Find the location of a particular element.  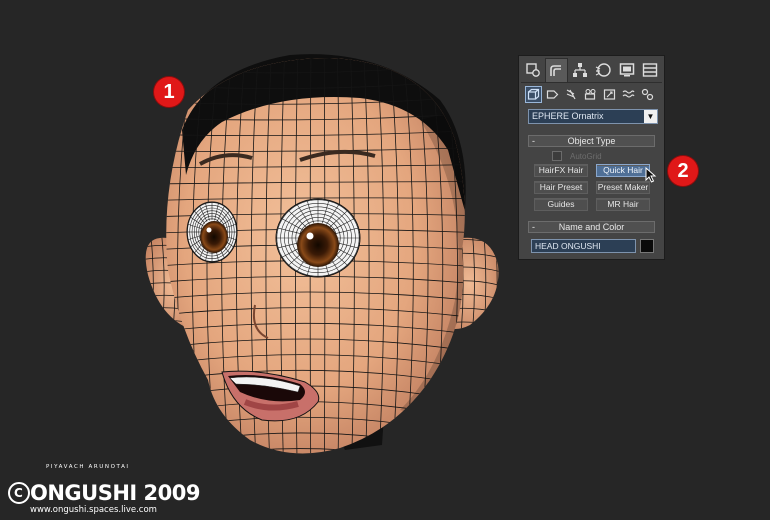

watermark-url: www.ongushi.spaces.live.com is located at coordinates (93, 510).